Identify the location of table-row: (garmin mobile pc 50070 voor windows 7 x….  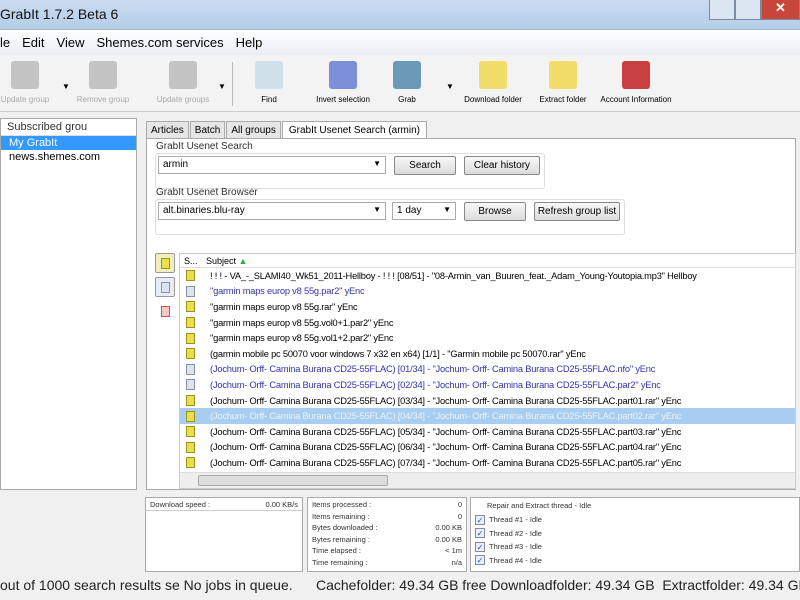
(487, 354).